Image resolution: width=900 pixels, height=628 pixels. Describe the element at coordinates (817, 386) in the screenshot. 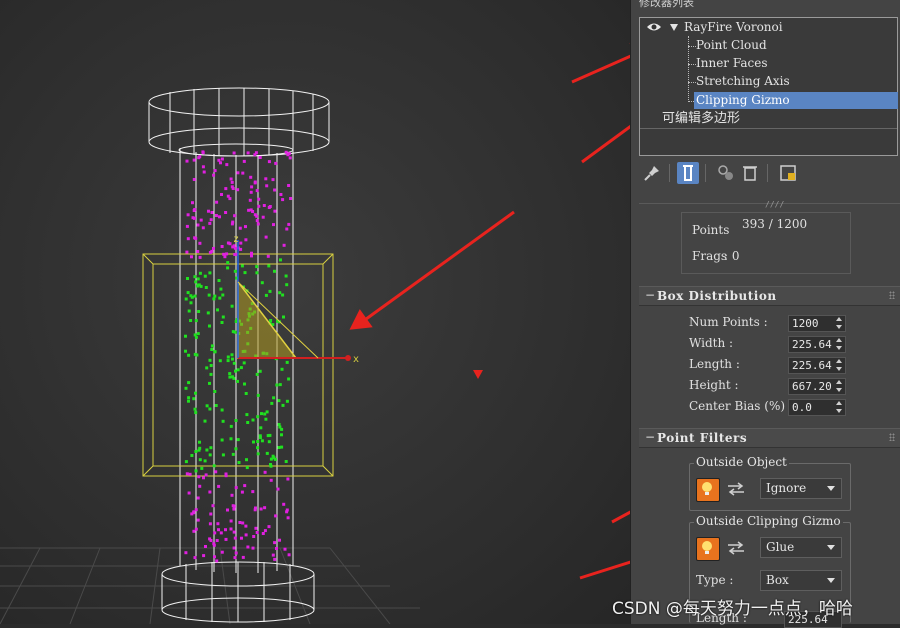

I see `height-spinner: 667.209` at that location.